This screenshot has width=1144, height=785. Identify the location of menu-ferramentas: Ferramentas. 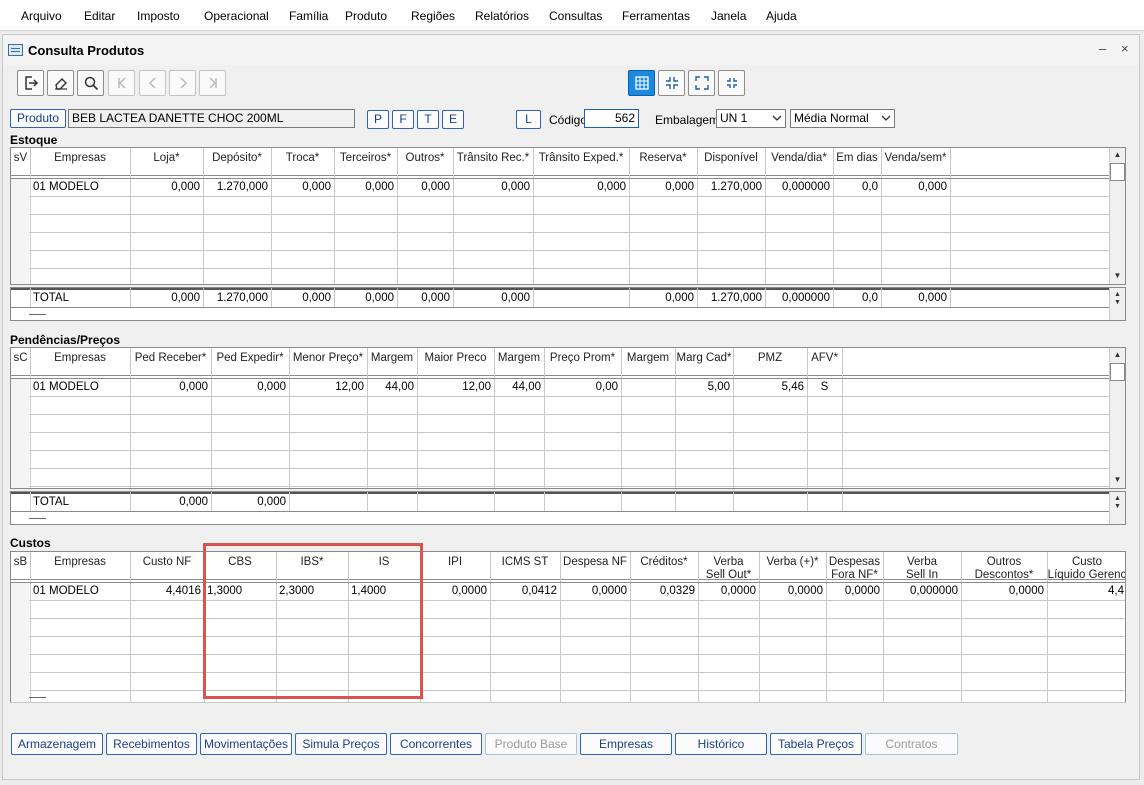
(656, 16).